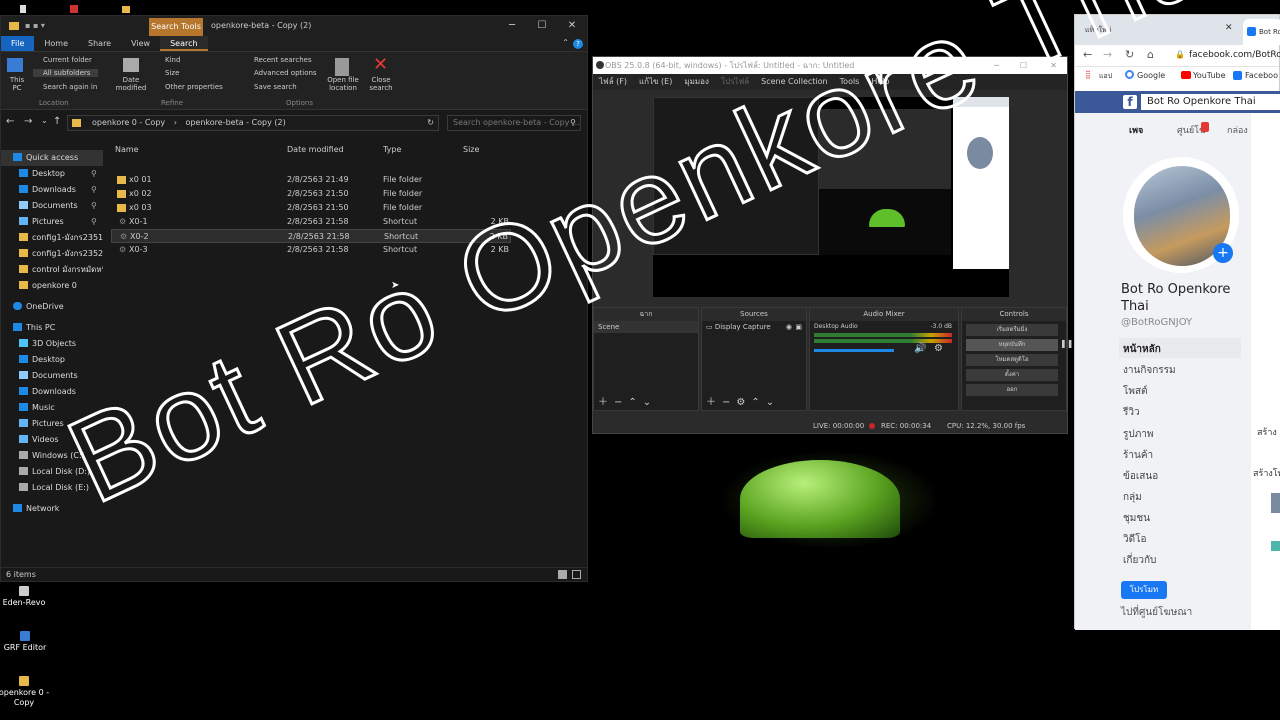 The width and height of the screenshot is (1280, 720). What do you see at coordinates (1012, 375) in the screenshot?
I see `settings-button: ตั้งค่า` at bounding box center [1012, 375].